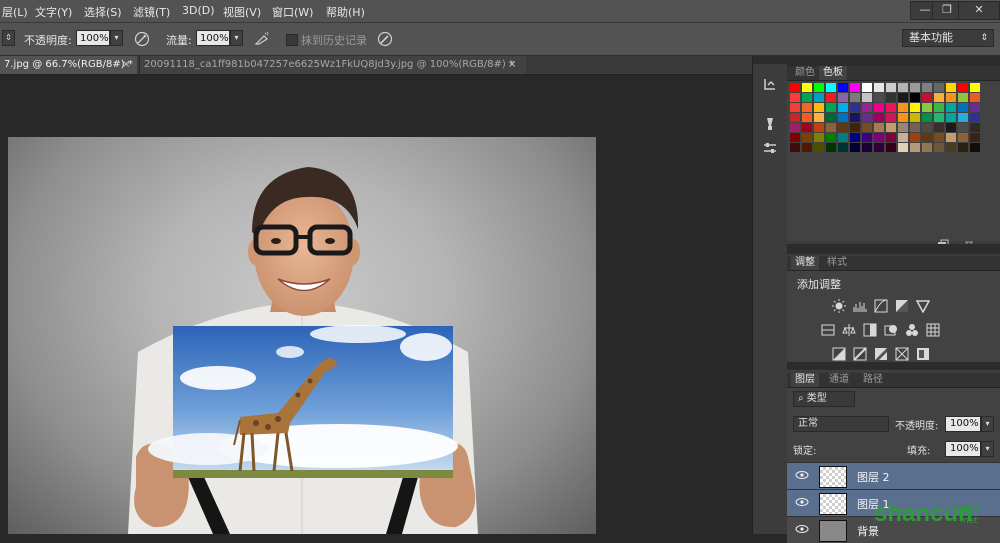  What do you see at coordinates (770, 124) in the screenshot?
I see `brush-preset-icon` at bounding box center [770, 124].